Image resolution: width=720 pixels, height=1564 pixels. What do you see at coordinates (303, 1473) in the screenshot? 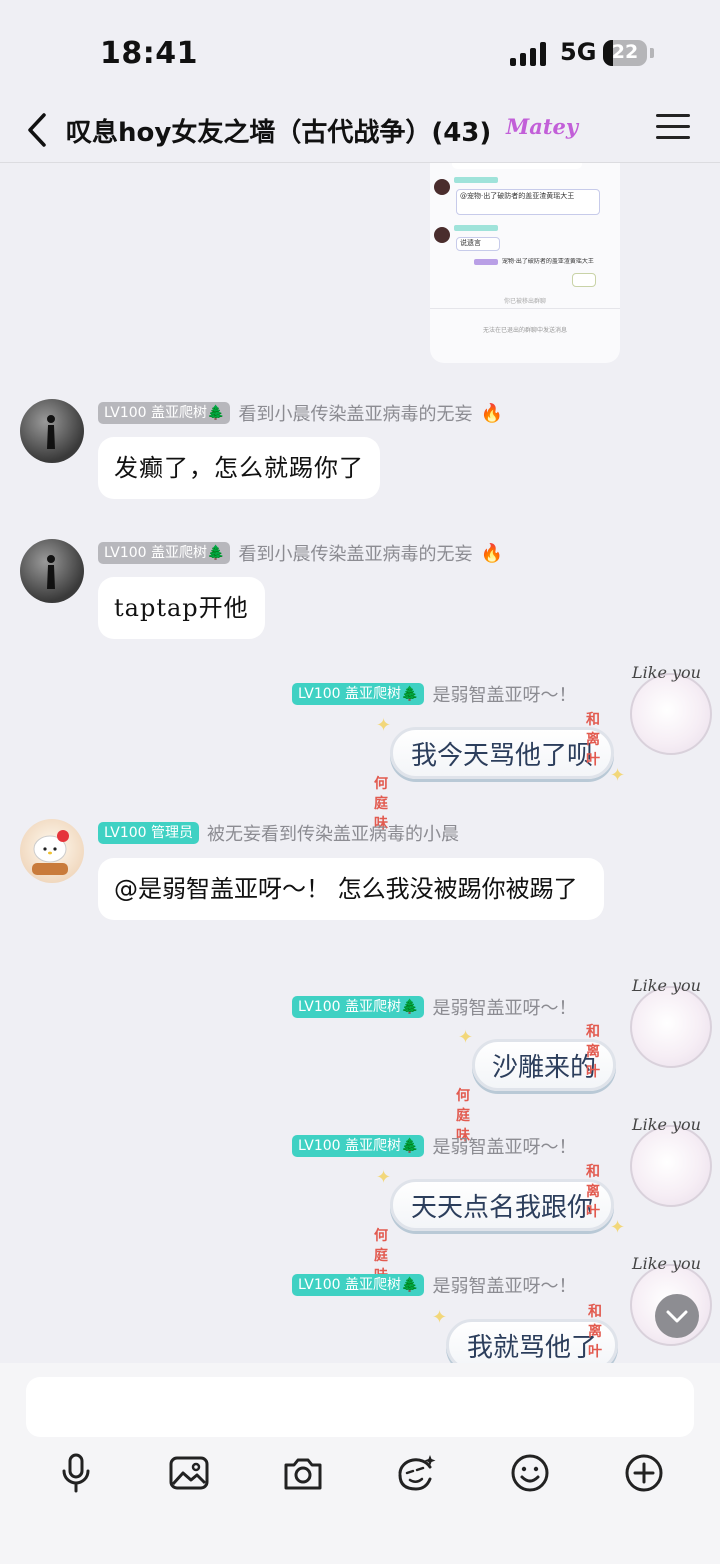
I see `camera-icon` at bounding box center [303, 1473].